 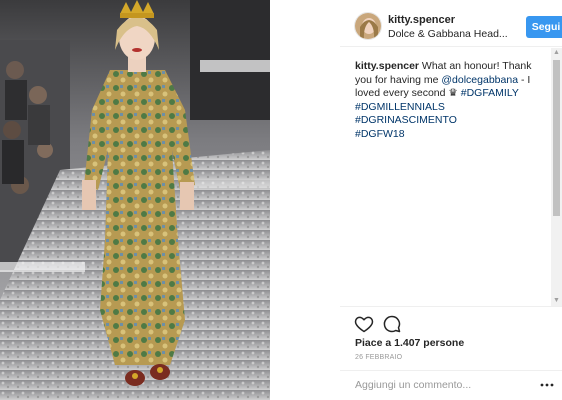 I want to click on likes-count: Piace a 1.407 persone, so click(x=409, y=343).